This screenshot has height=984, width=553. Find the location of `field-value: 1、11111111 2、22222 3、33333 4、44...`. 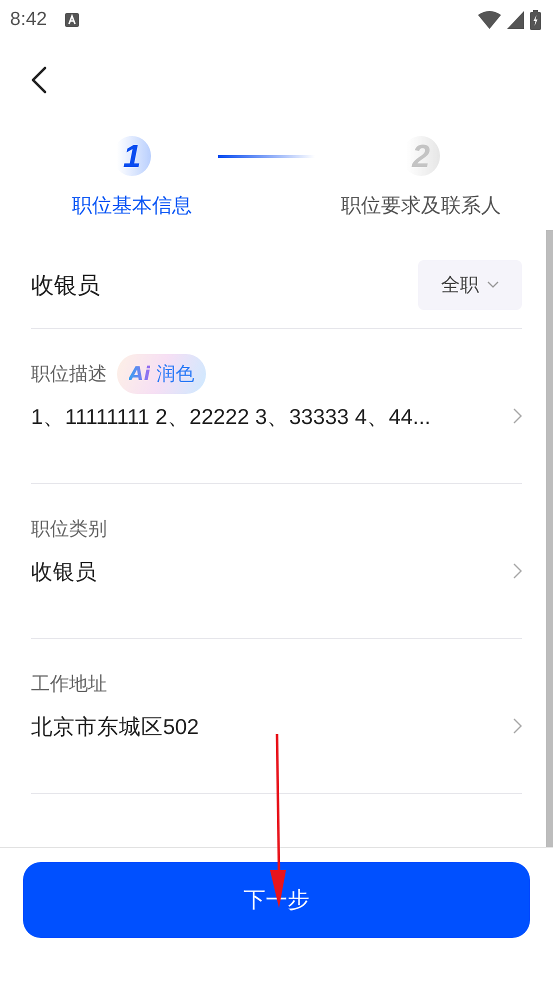

field-value: 1、11111111 2、22222 3、33333 4、44... is located at coordinates (231, 417).